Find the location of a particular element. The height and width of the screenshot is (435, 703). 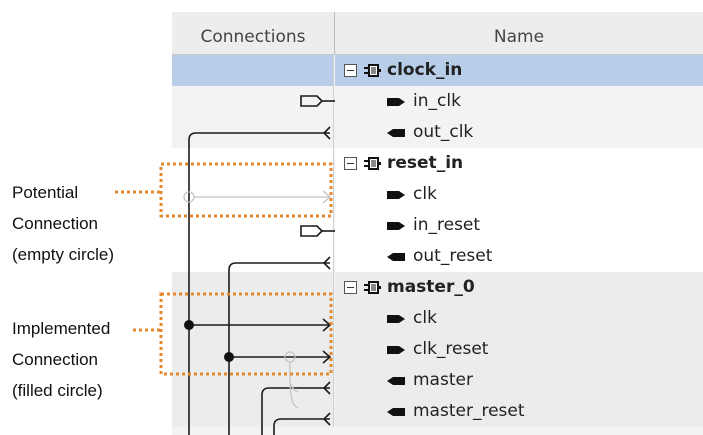

potential-highlight-box is located at coordinates (246, 190).